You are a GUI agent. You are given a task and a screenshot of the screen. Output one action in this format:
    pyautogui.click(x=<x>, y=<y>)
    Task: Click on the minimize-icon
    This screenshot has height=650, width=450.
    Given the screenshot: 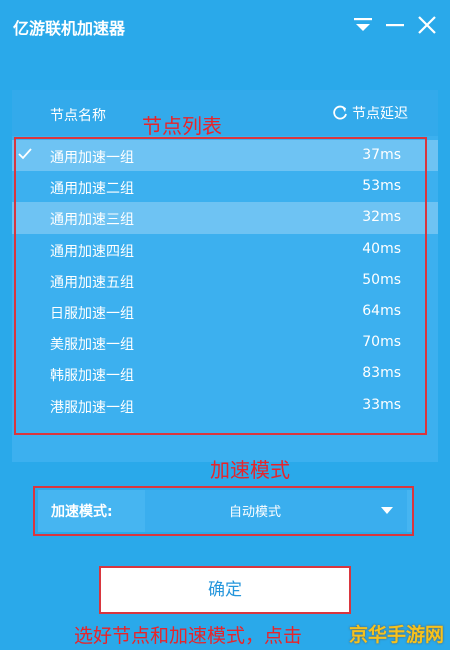 What is the action you would take?
    pyautogui.click(x=395, y=25)
    